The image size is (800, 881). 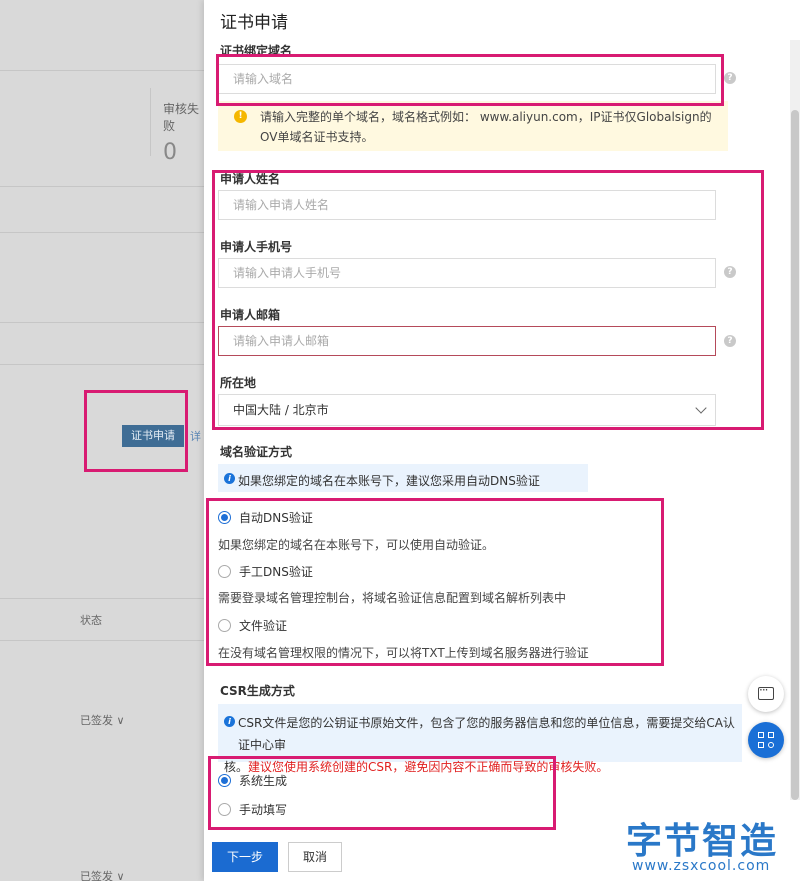 I want to click on stat-card-failed: 审核失败 0, so click(x=180, y=126).